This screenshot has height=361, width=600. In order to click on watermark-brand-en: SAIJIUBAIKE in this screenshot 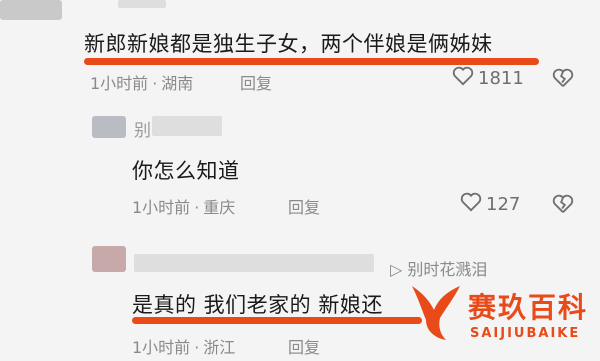, I will do `click(525, 333)`.